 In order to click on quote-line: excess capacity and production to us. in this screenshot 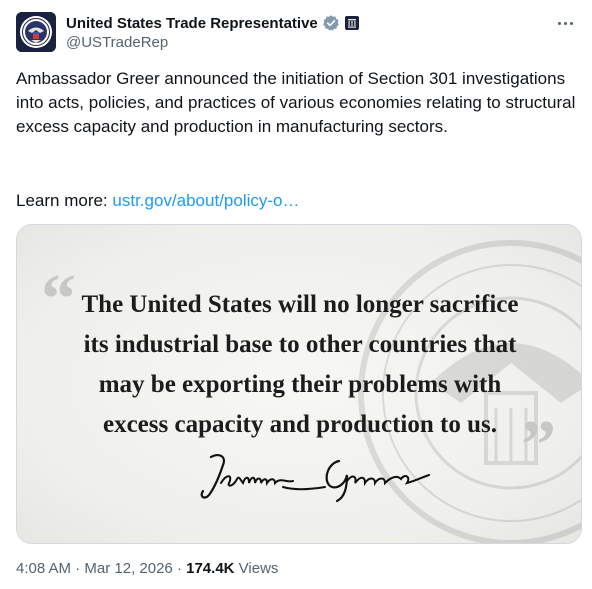, I will do `click(299, 424)`.